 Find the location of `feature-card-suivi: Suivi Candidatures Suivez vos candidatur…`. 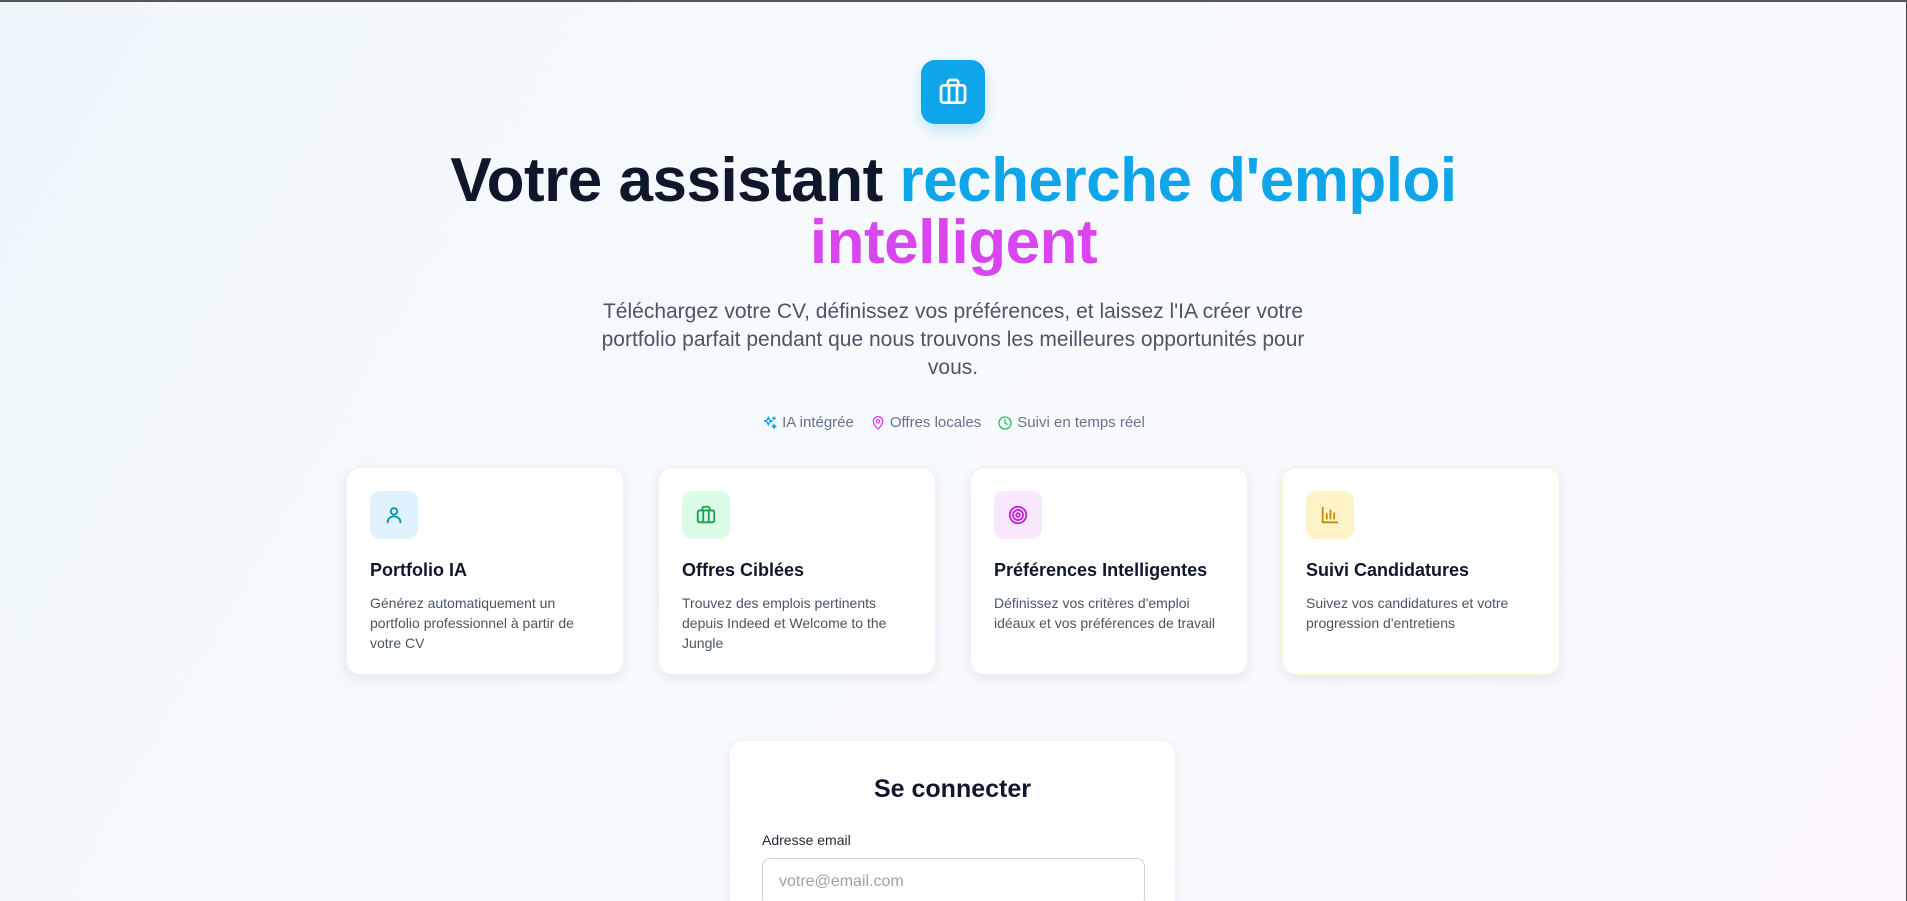

feature-card-suivi: Suivi Candidatures Suivez vos candidatur… is located at coordinates (1421, 571).